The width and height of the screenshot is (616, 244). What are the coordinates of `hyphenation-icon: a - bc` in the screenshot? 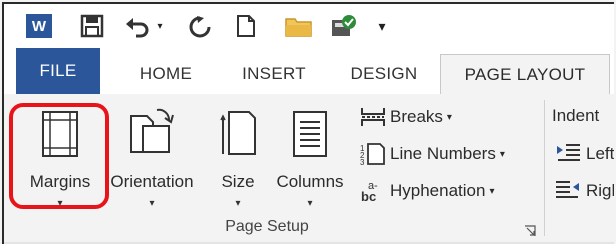 It's located at (375, 191).